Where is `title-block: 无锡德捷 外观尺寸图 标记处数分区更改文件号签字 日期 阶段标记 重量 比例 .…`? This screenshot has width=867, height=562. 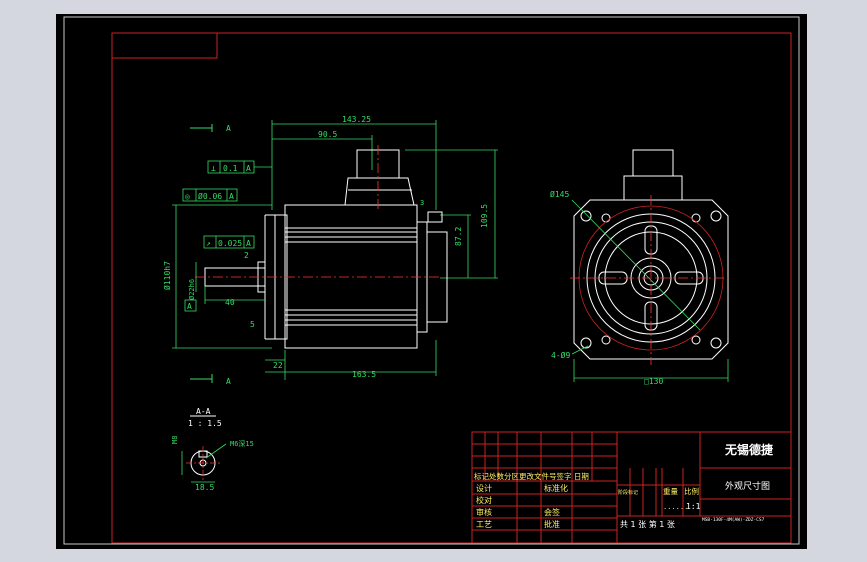 title-block: 无锡德捷 外观尺寸图 标记处数分区更改文件号签字 日期 阶段标记 重量 比例 .… is located at coordinates (631, 487).